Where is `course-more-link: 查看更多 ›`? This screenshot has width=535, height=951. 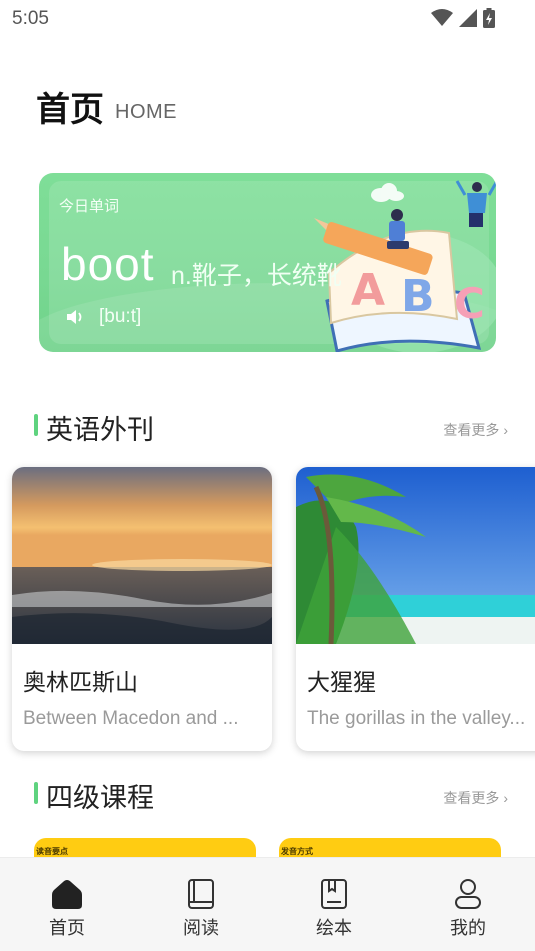 course-more-link: 查看更多 › is located at coordinates (475, 798).